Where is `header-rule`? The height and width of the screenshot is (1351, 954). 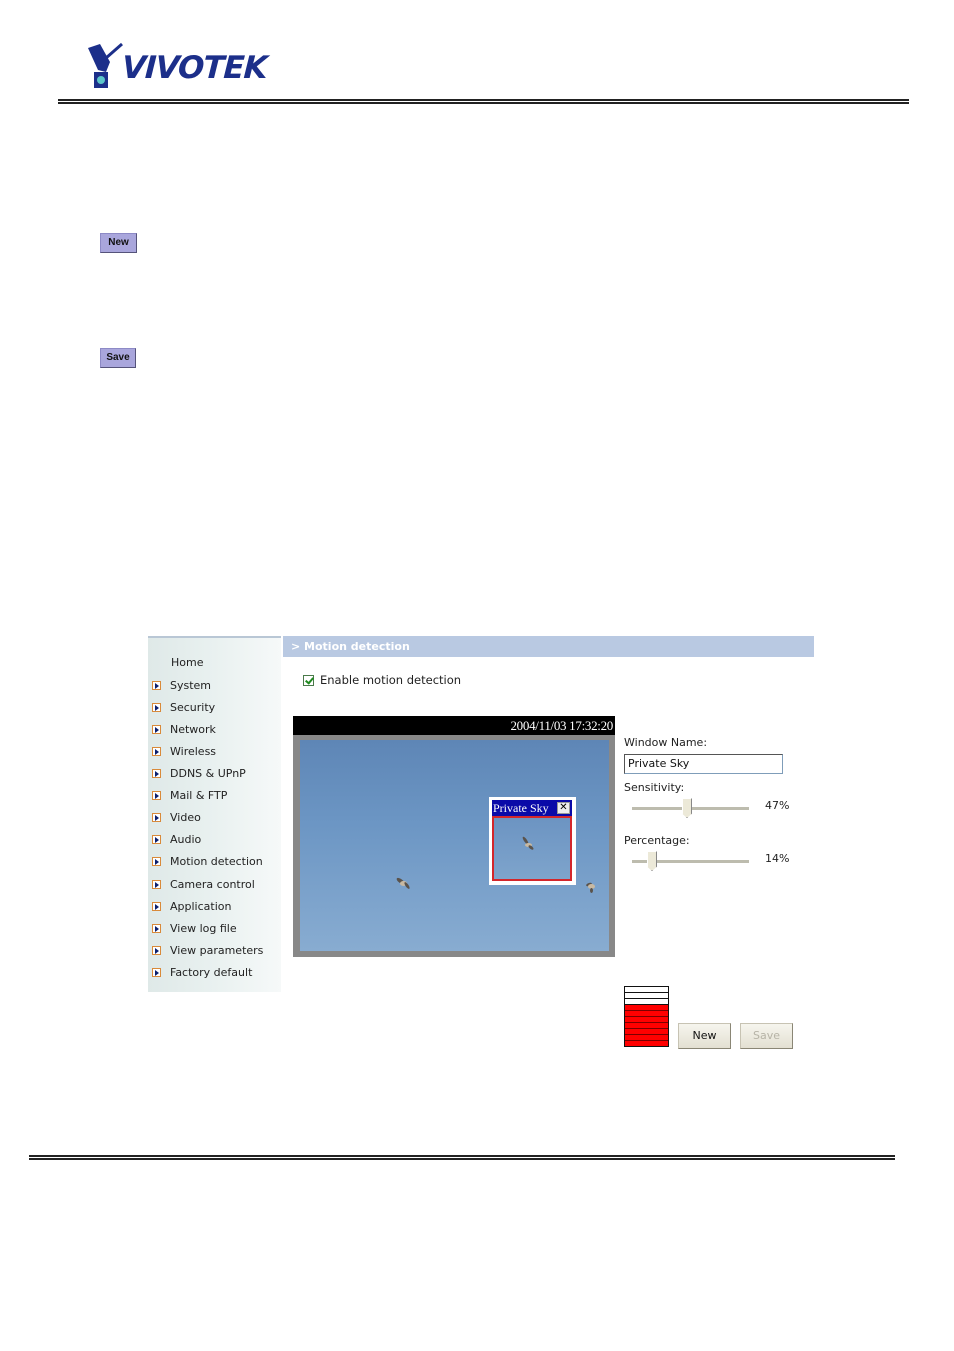
header-rule is located at coordinates (483, 101).